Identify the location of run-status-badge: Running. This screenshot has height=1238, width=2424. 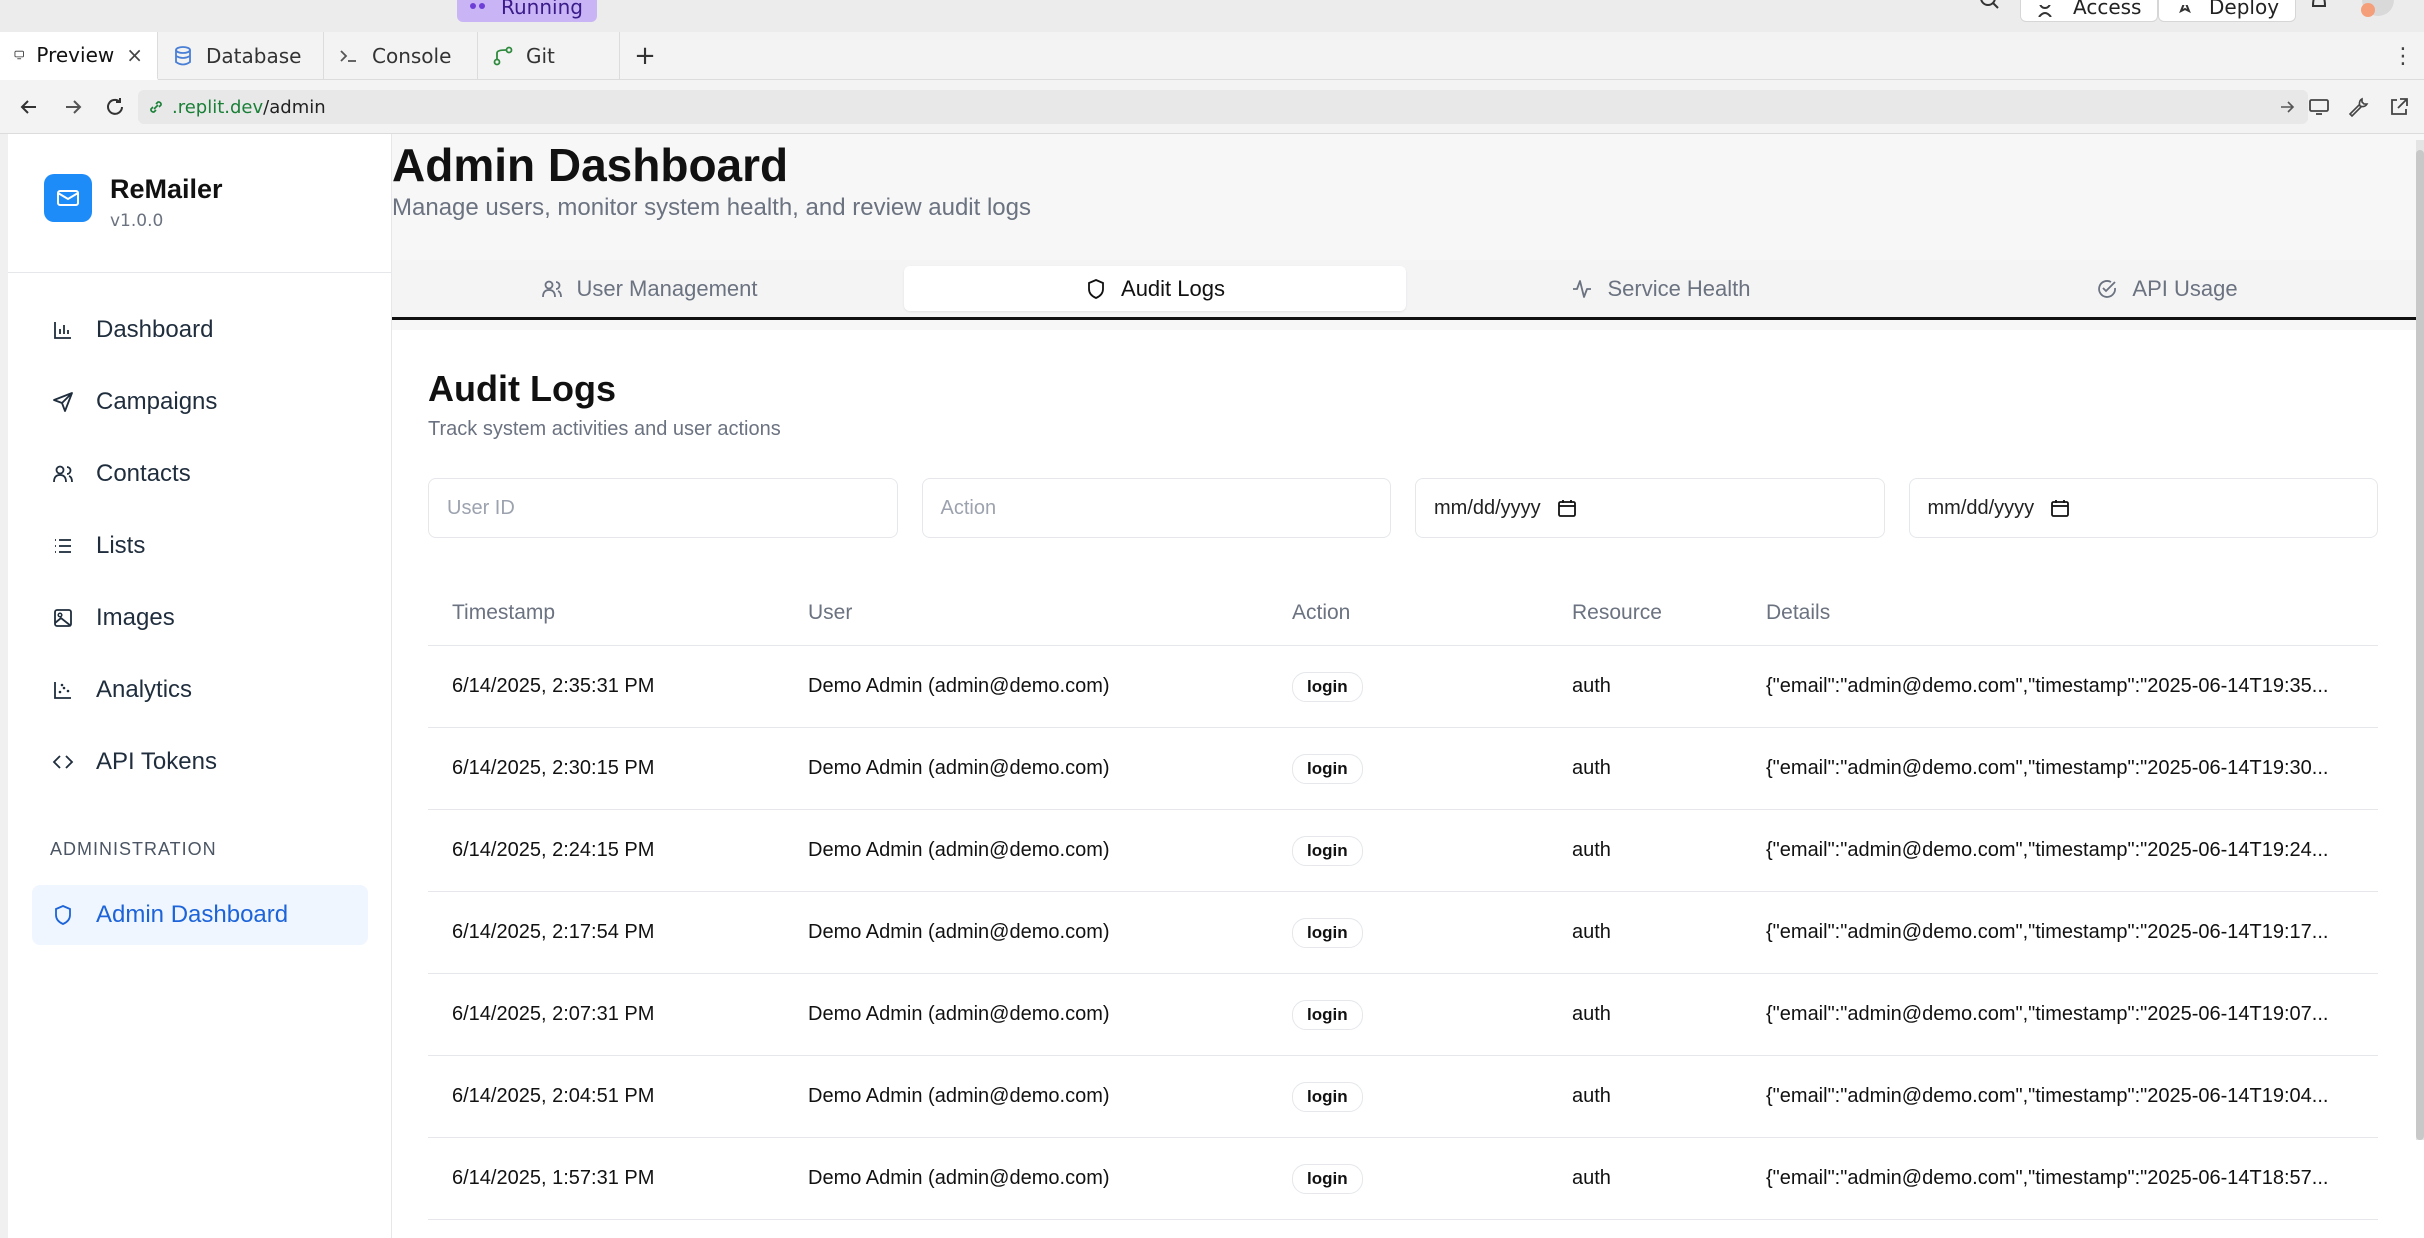
(527, 11).